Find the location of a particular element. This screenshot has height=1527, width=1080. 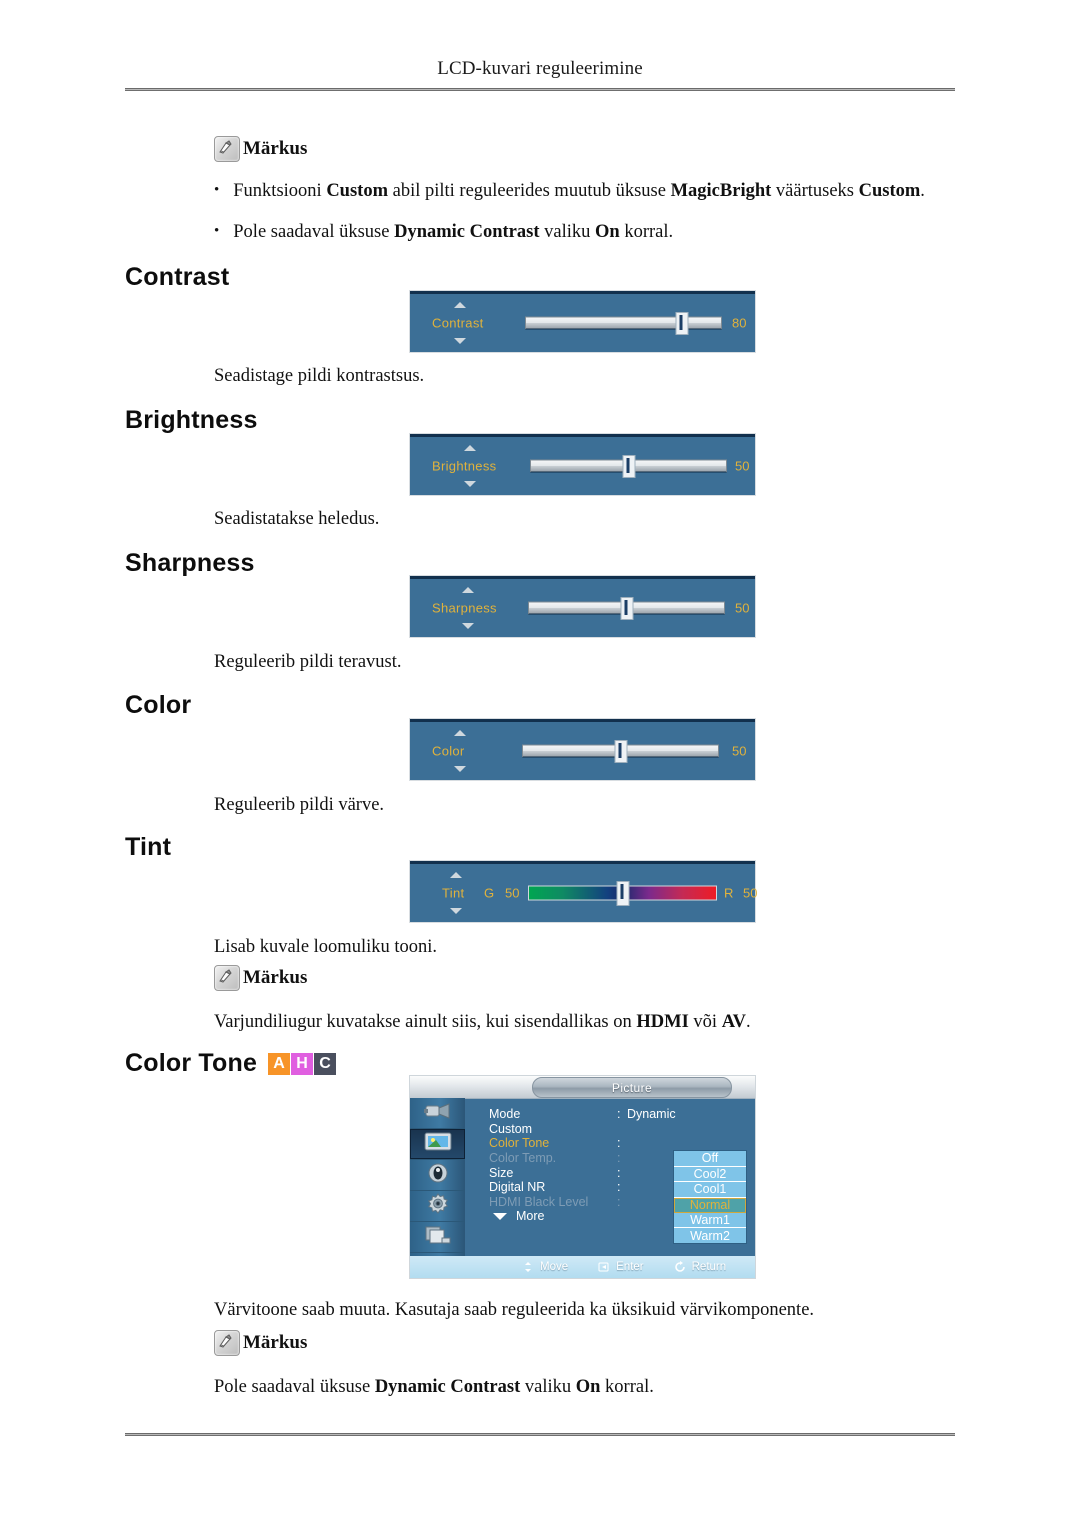

osd-title: Picture is located at coordinates (632, 1087).